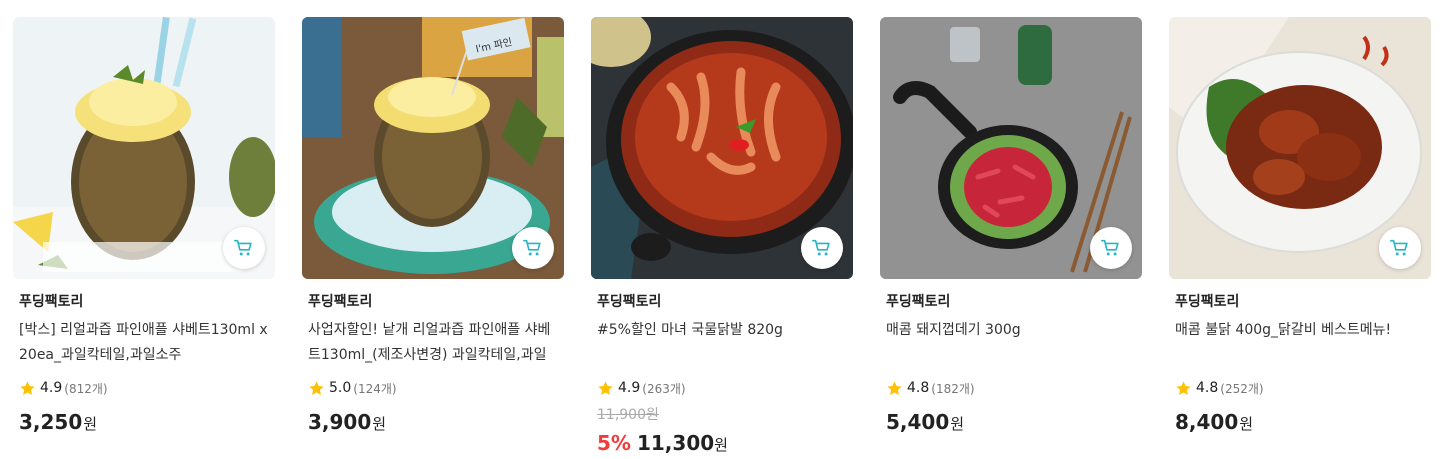 This screenshot has height=459, width=1451. I want to click on review-count: (182개), so click(953, 388).